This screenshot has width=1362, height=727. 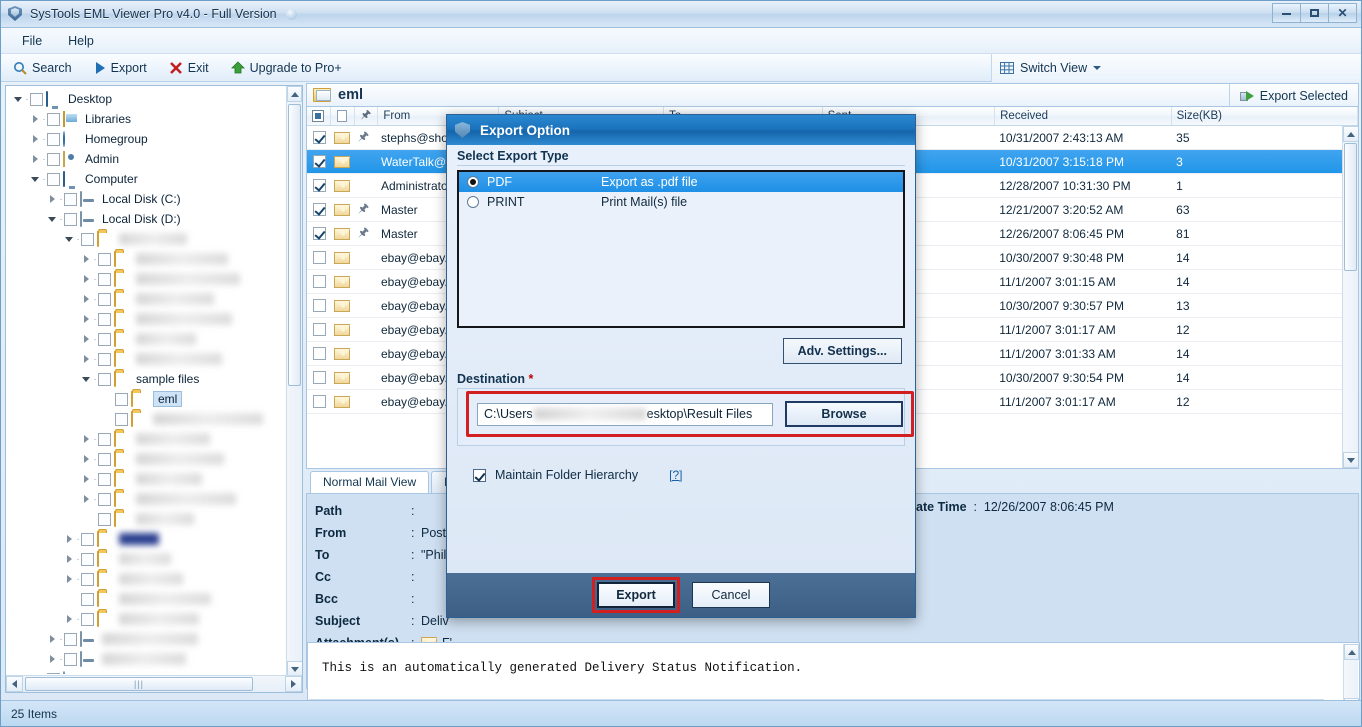 What do you see at coordinates (636, 595) in the screenshot?
I see `dialog-export-button: Export` at bounding box center [636, 595].